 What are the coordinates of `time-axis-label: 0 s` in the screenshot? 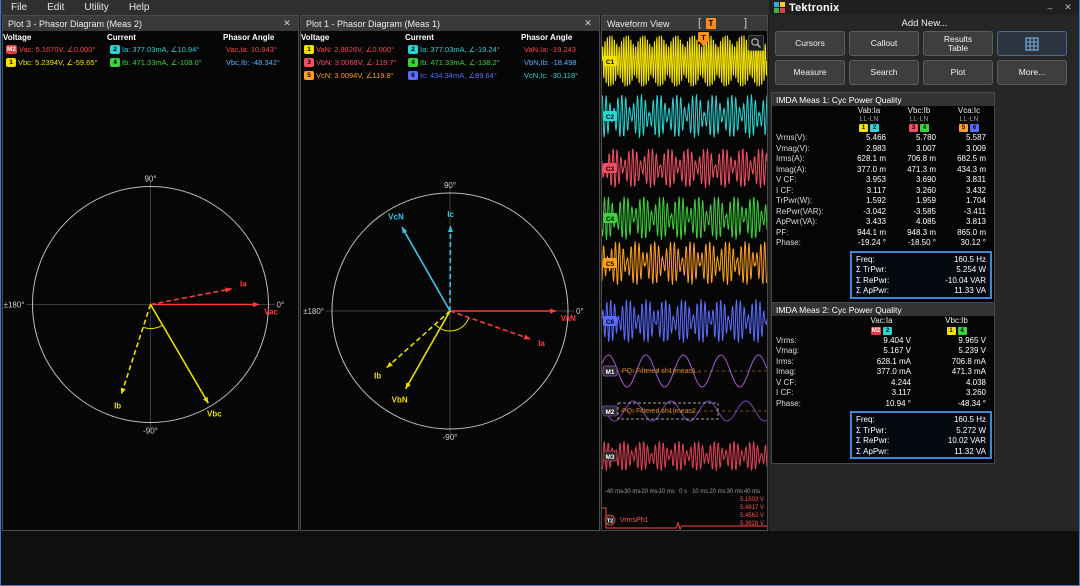 It's located at (683, 492).